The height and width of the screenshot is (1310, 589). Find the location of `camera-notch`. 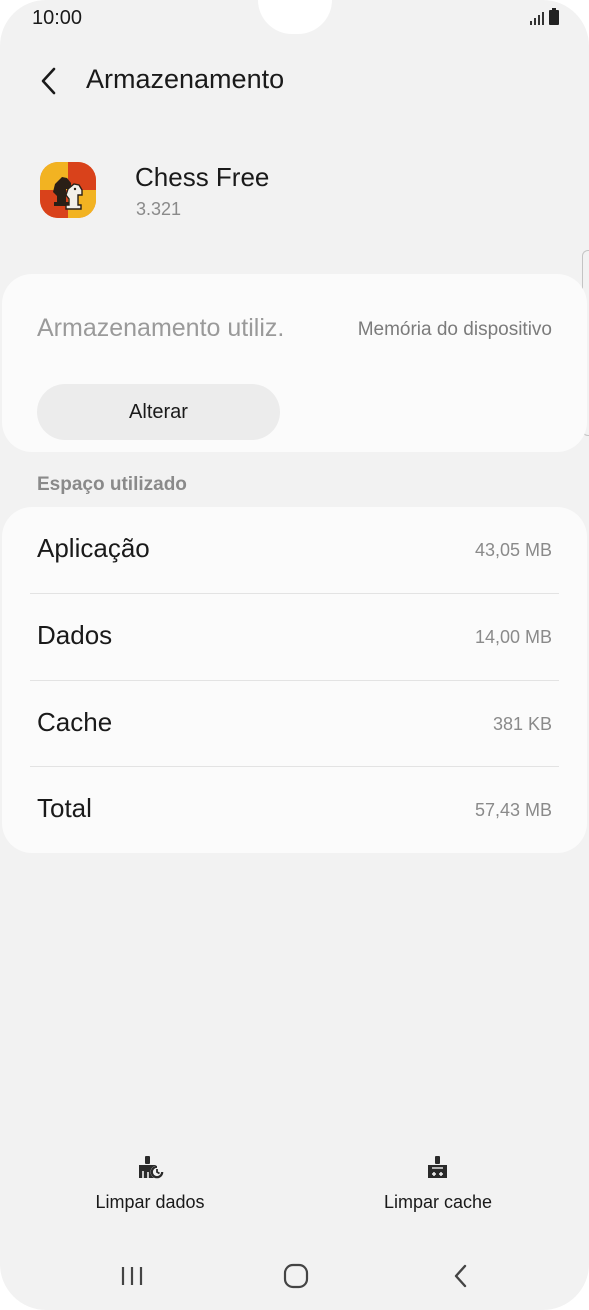

camera-notch is located at coordinates (295, 17).